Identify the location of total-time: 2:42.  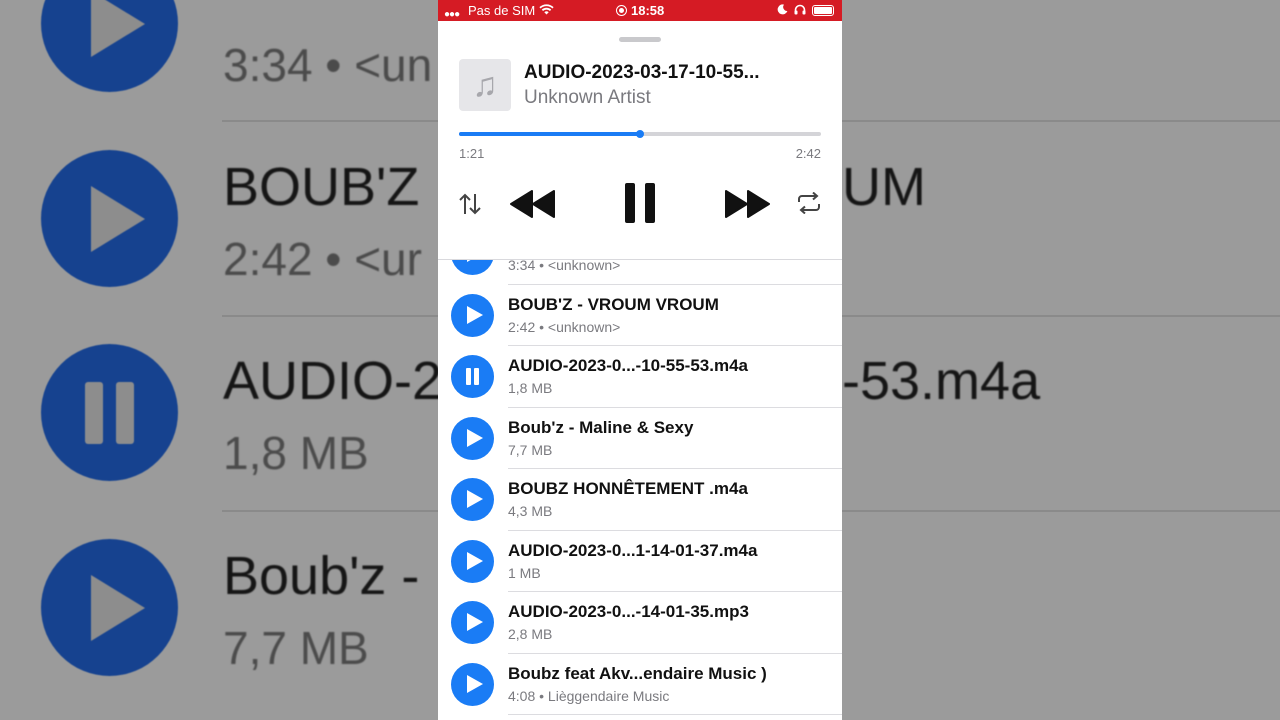
(808, 153).